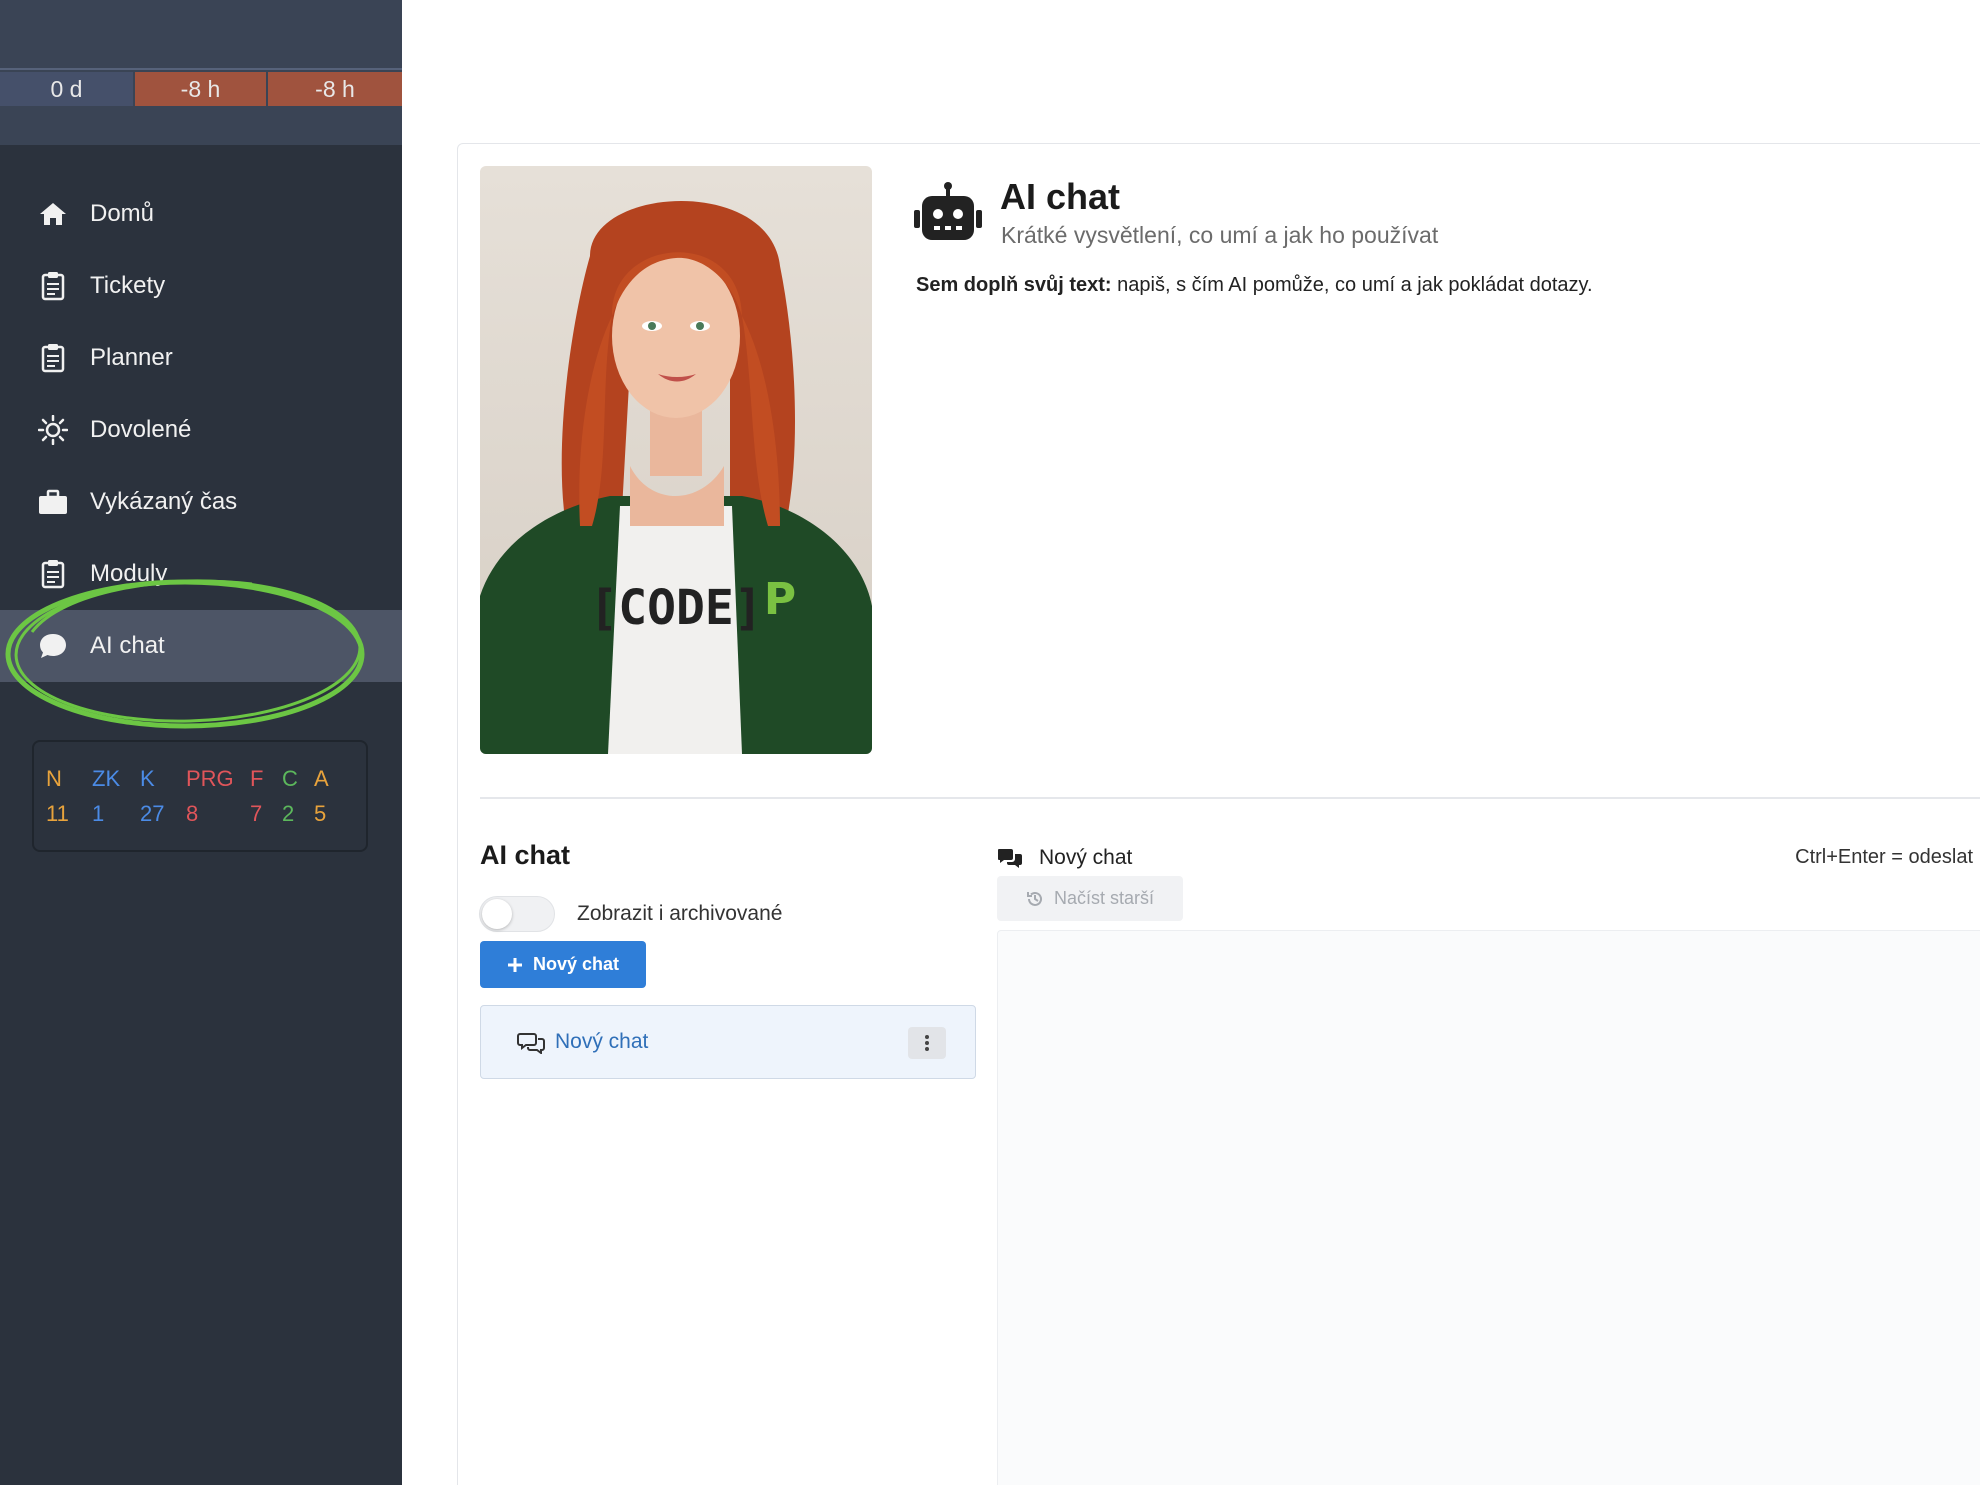 The image size is (1980, 1485). What do you see at coordinates (201, 358) in the screenshot?
I see `sidebar-item-planner: Planner` at bounding box center [201, 358].